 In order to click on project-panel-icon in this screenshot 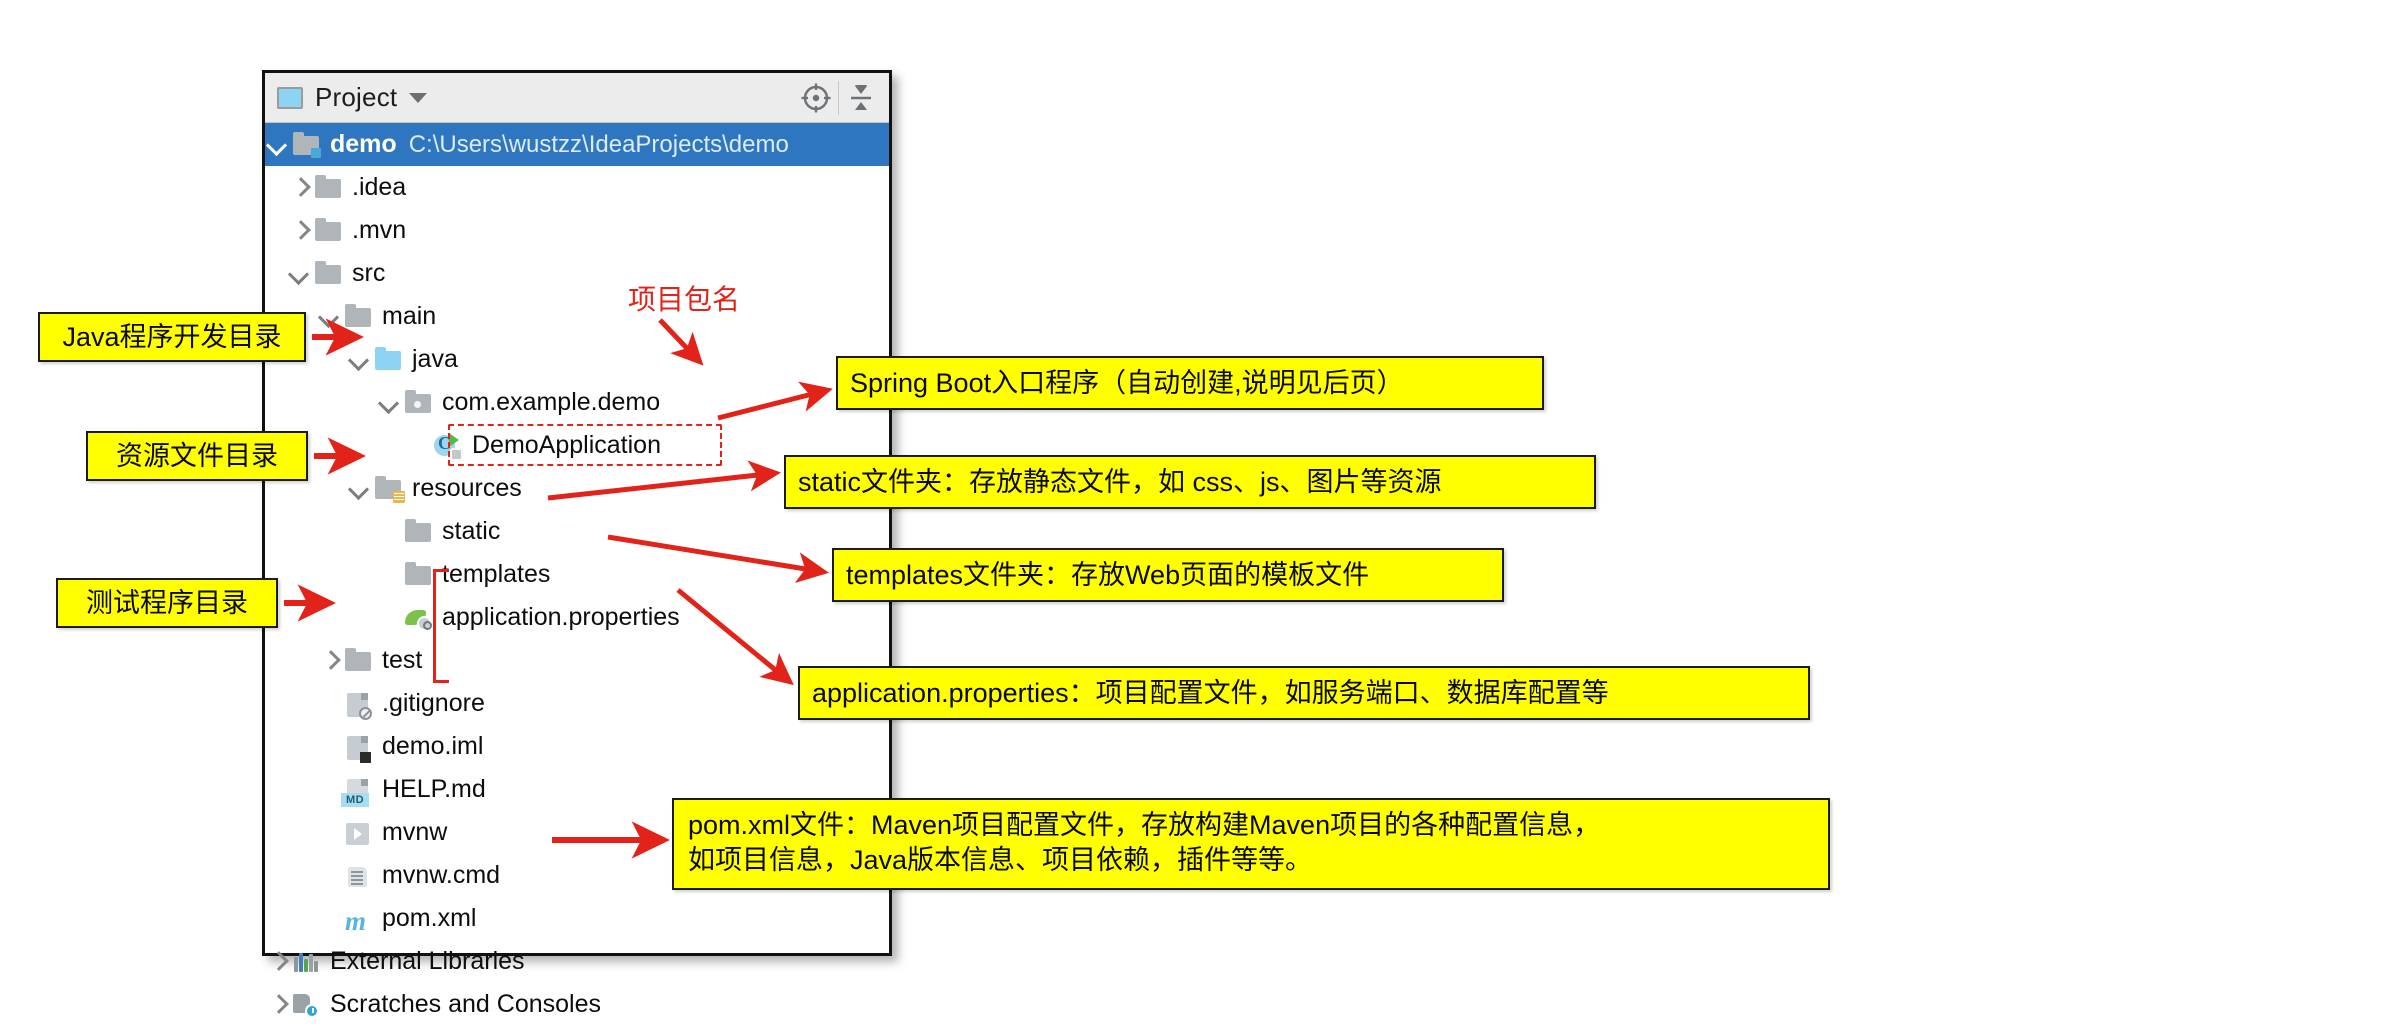, I will do `click(290, 97)`.